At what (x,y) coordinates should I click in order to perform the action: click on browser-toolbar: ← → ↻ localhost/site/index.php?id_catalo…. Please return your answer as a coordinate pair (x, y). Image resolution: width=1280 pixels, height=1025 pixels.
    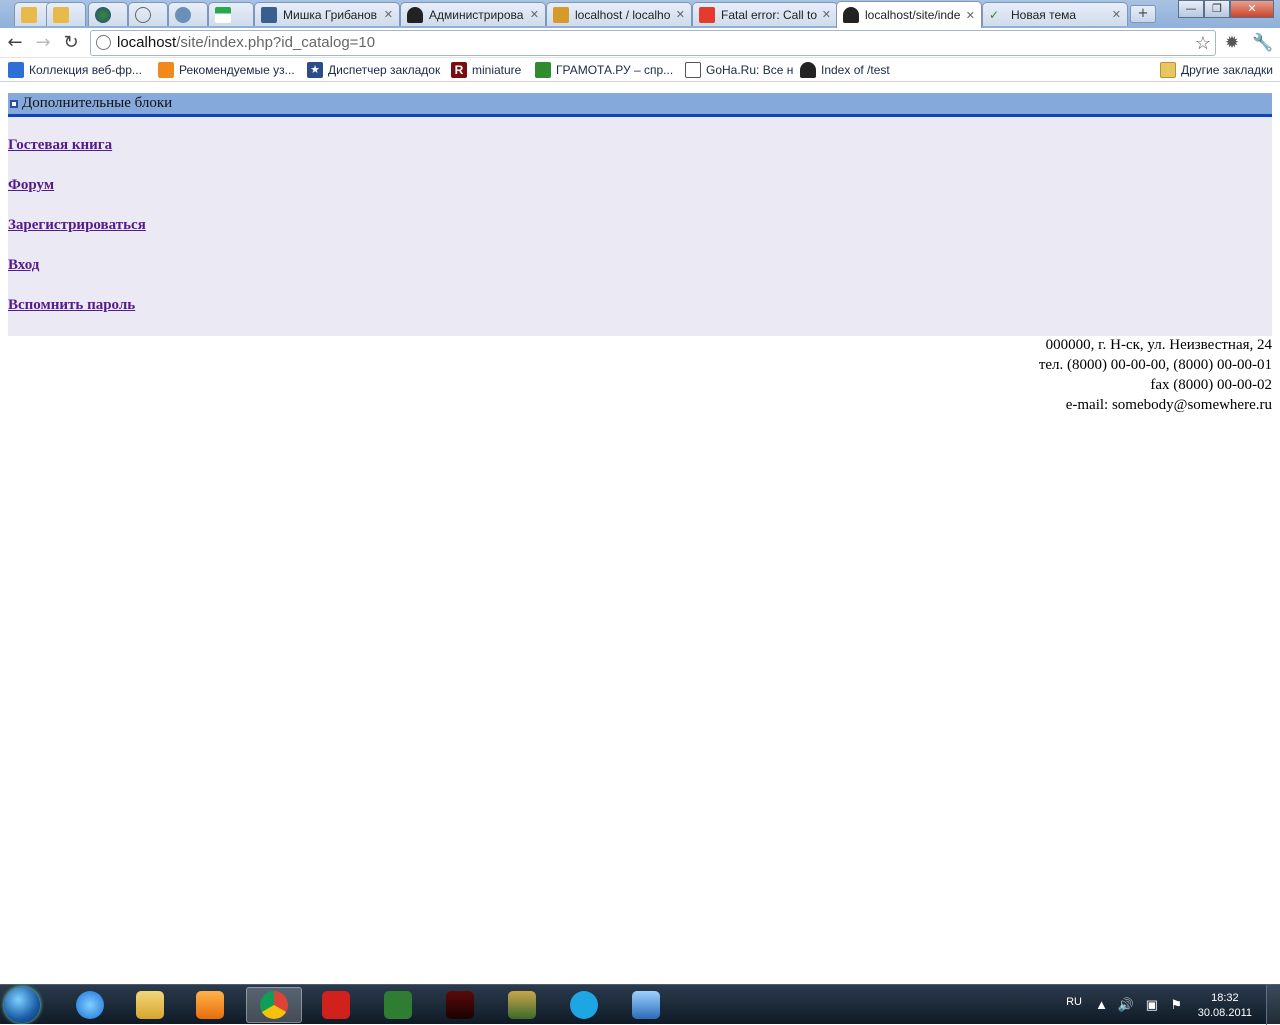
    Looking at the image, I should click on (640, 43).